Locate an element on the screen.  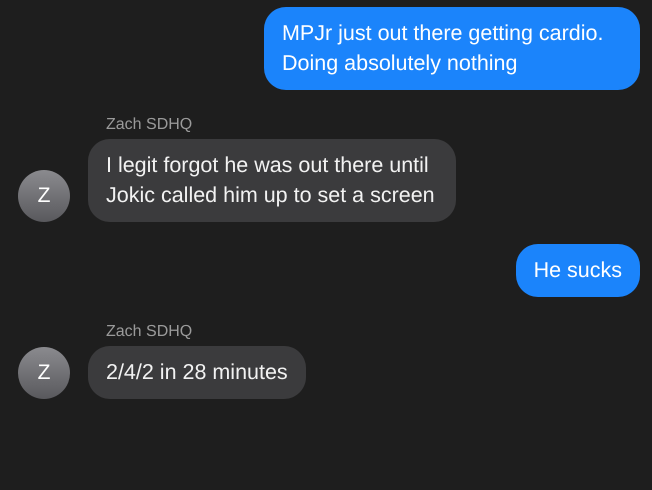
received-message-bubble: I legit forgot he was out there until Jokic called him up to set a screen is located at coordinates (272, 180).